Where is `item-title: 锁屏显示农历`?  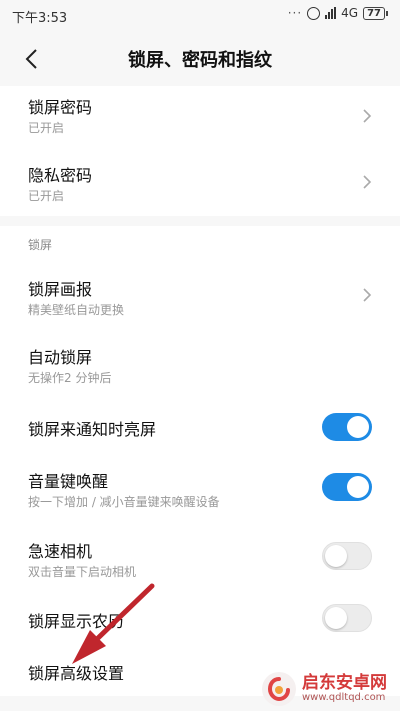
item-title: 锁屏显示农历 is located at coordinates (76, 621).